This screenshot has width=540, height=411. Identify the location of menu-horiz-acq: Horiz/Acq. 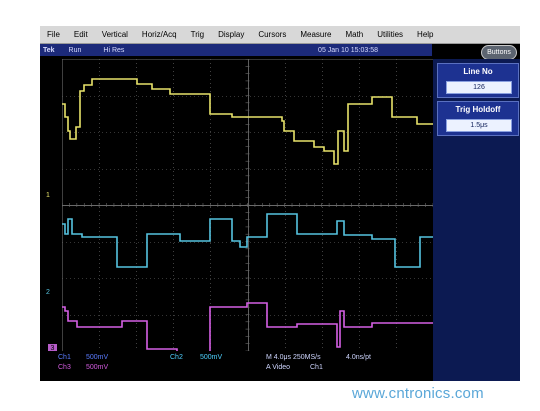
(159, 34).